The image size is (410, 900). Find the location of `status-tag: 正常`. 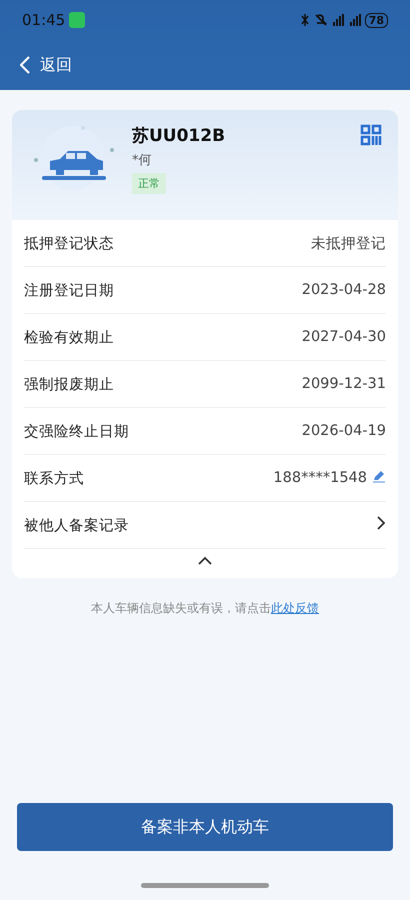

status-tag: 正常 is located at coordinates (149, 183).